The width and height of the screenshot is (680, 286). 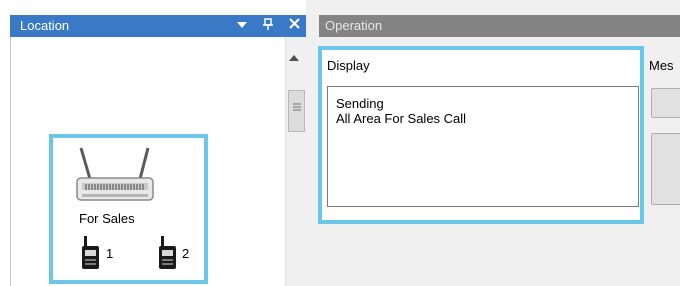 I want to click on vertical-scrollbar, so click(x=295, y=161).